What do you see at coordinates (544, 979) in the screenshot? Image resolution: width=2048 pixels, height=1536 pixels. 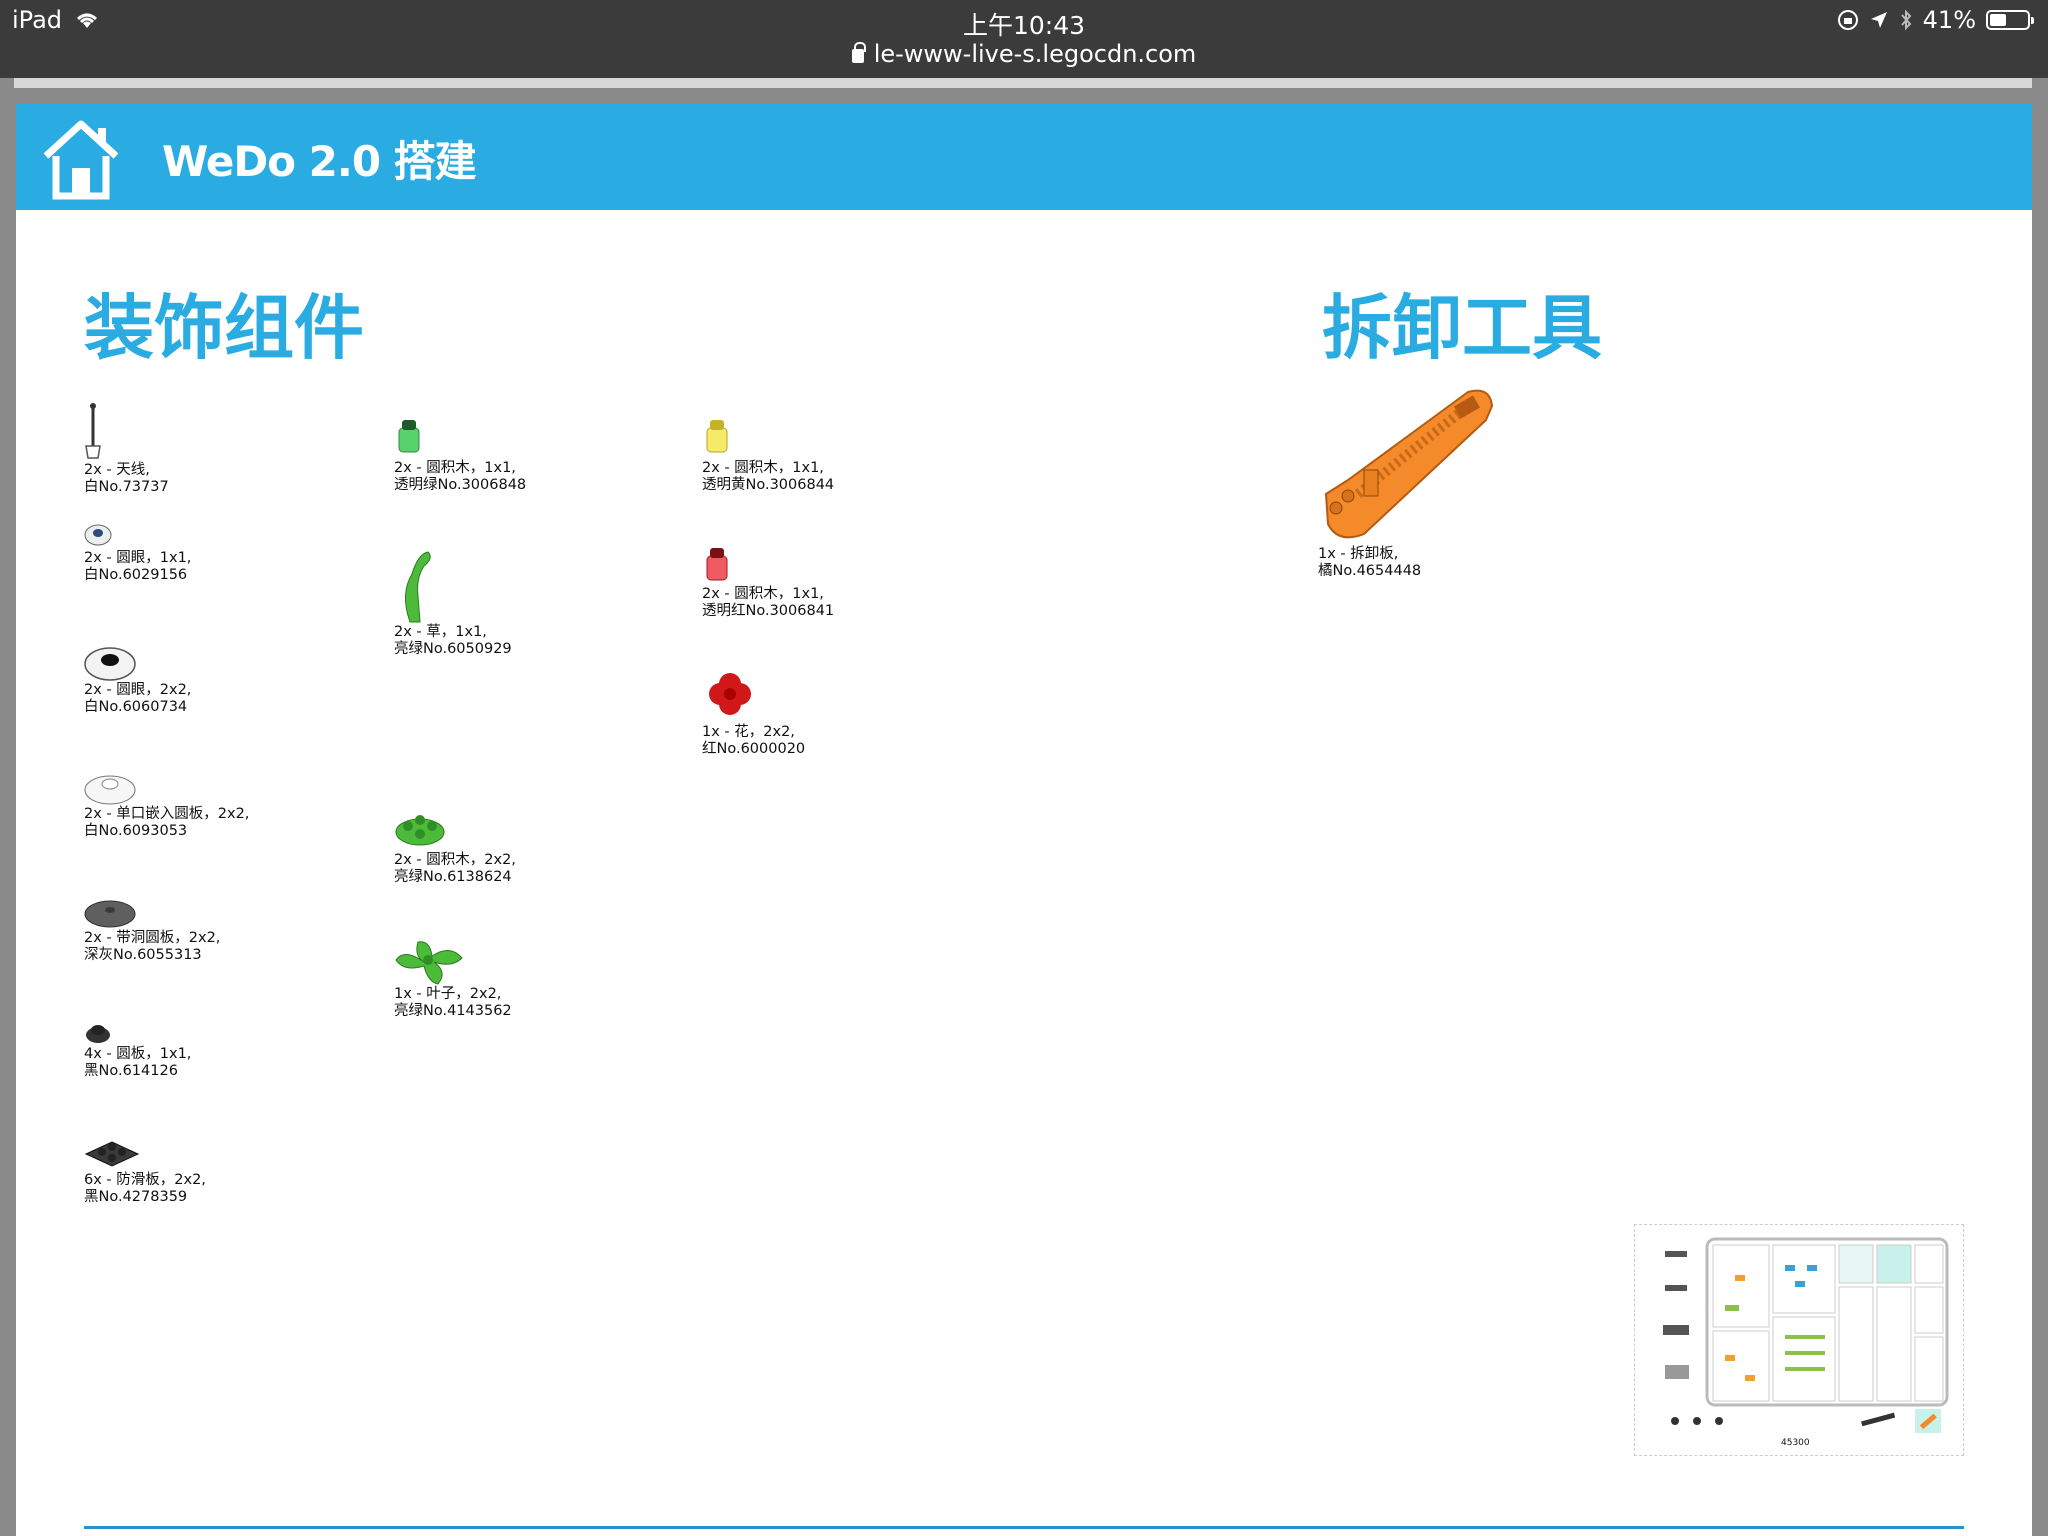 I see `part-item: 1x - 叶子，2x2, 亮绿No.4143562` at bounding box center [544, 979].